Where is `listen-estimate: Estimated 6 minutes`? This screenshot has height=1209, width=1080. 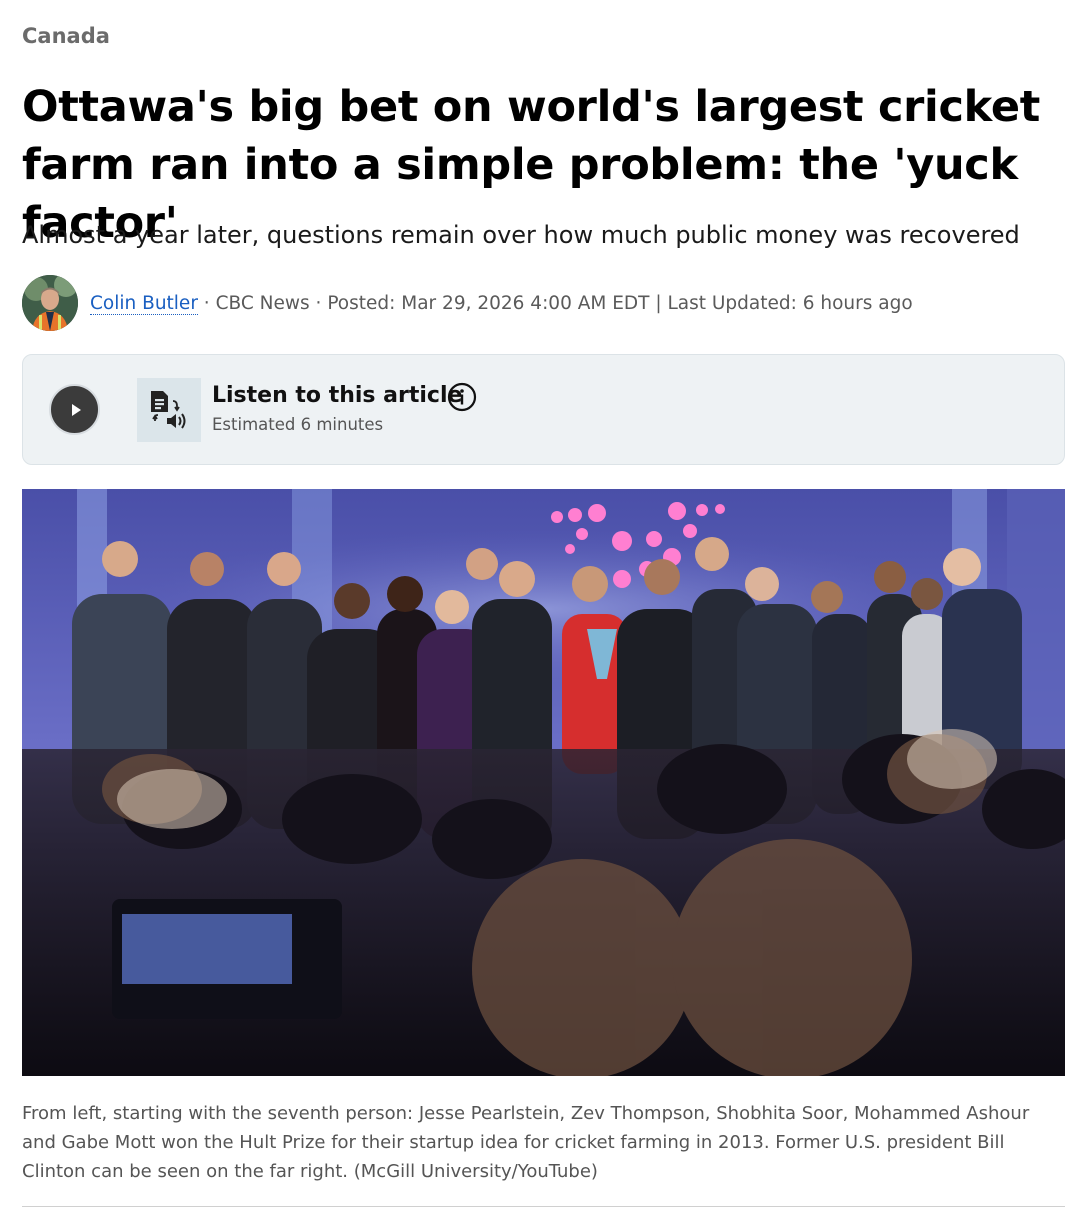 listen-estimate: Estimated 6 minutes is located at coordinates (298, 424).